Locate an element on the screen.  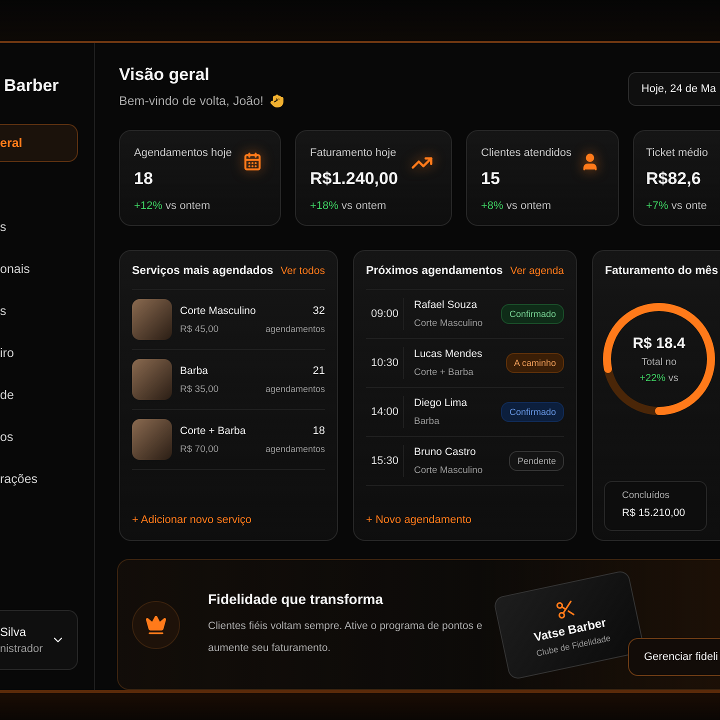
stat-label: Clientes atendidos is located at coordinates (527, 153).